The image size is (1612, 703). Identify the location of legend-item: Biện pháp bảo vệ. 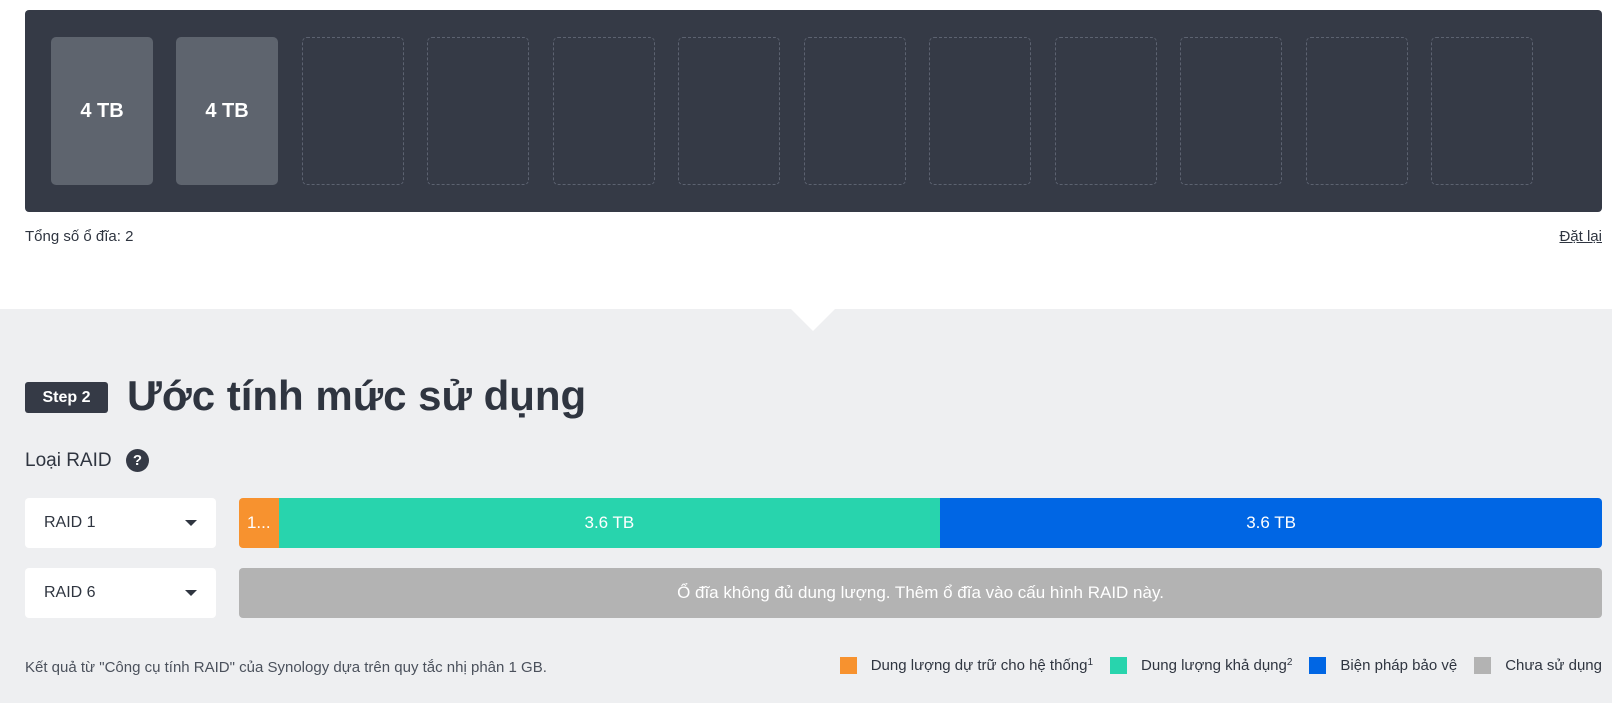
(1383, 665).